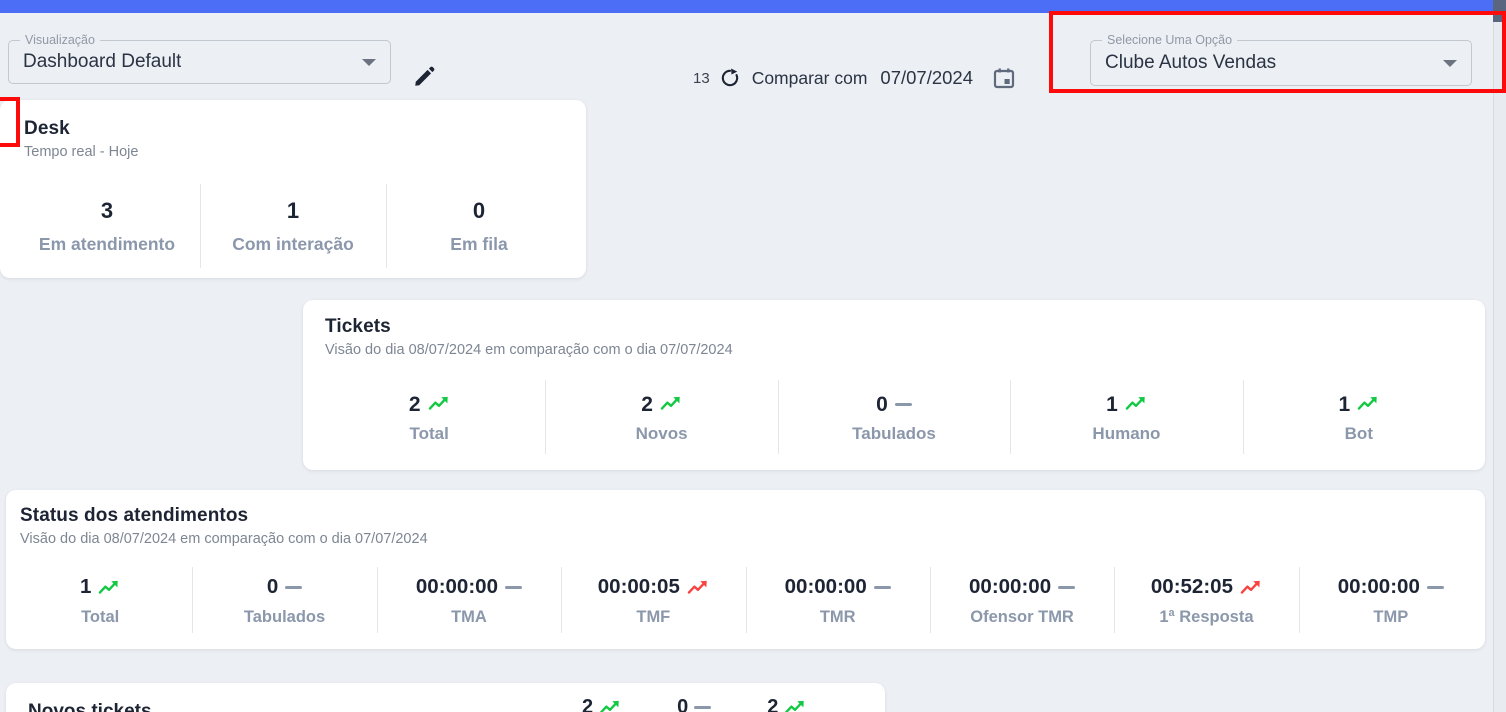 This screenshot has height=712, width=1506. I want to click on metric-tma: 00:00:00 TMA, so click(468, 600).